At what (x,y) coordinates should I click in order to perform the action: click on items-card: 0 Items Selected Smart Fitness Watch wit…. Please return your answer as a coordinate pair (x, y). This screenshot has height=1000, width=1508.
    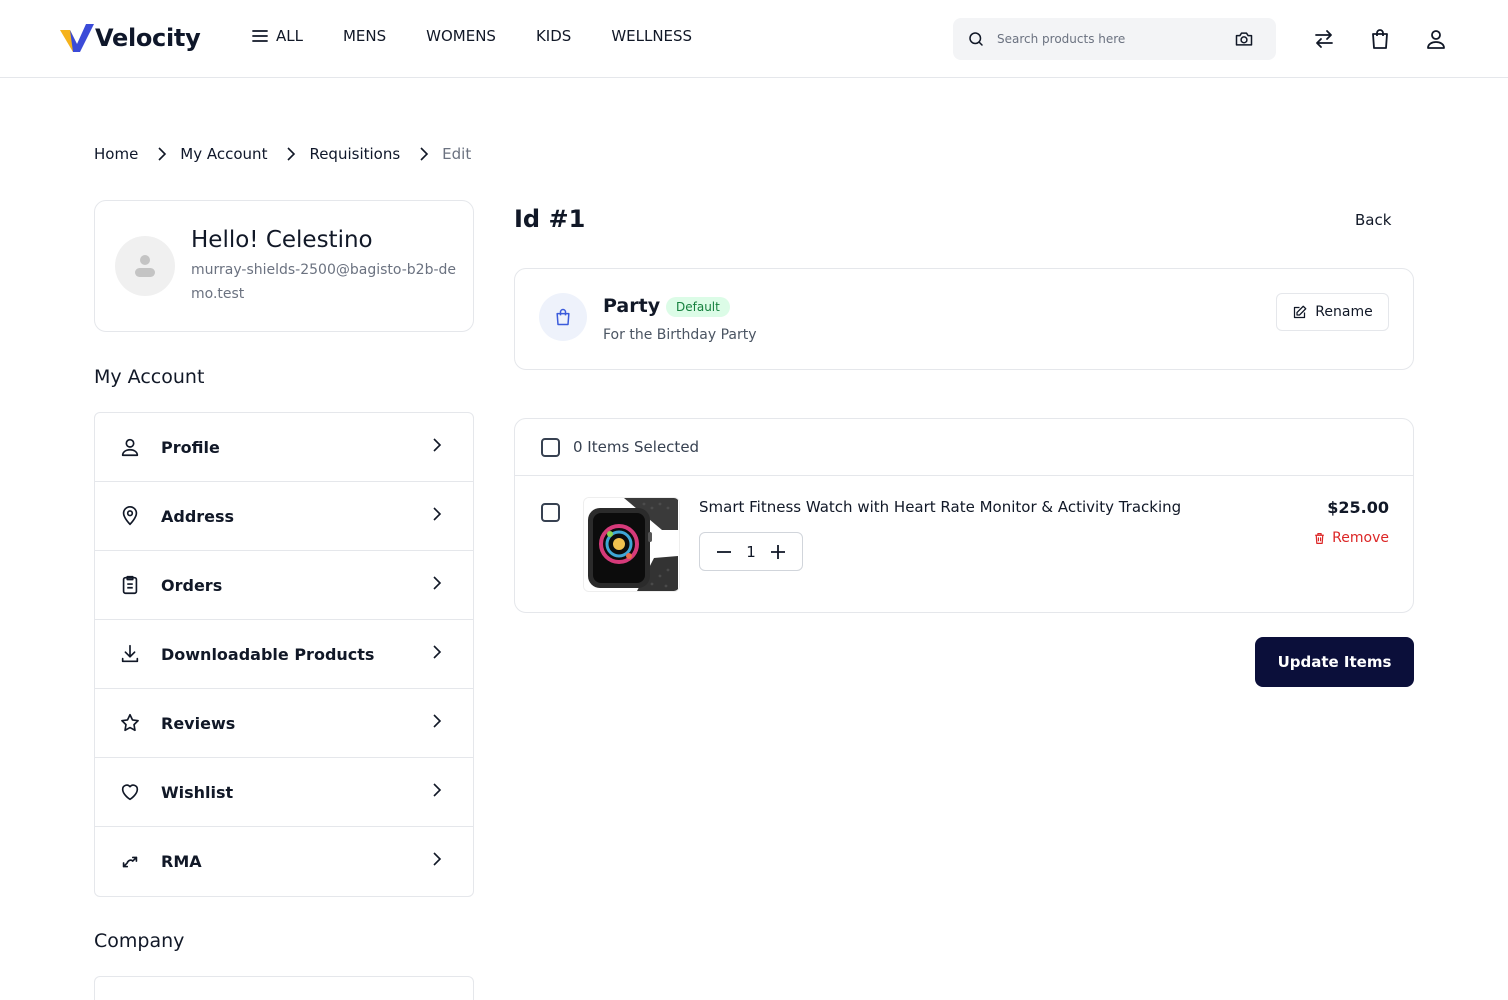
    Looking at the image, I should click on (964, 515).